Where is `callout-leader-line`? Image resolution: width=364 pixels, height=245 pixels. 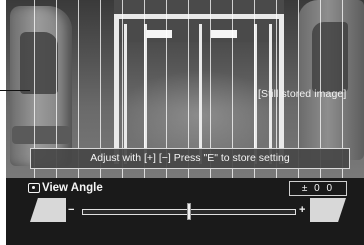
callout-leader-line is located at coordinates (15, 90).